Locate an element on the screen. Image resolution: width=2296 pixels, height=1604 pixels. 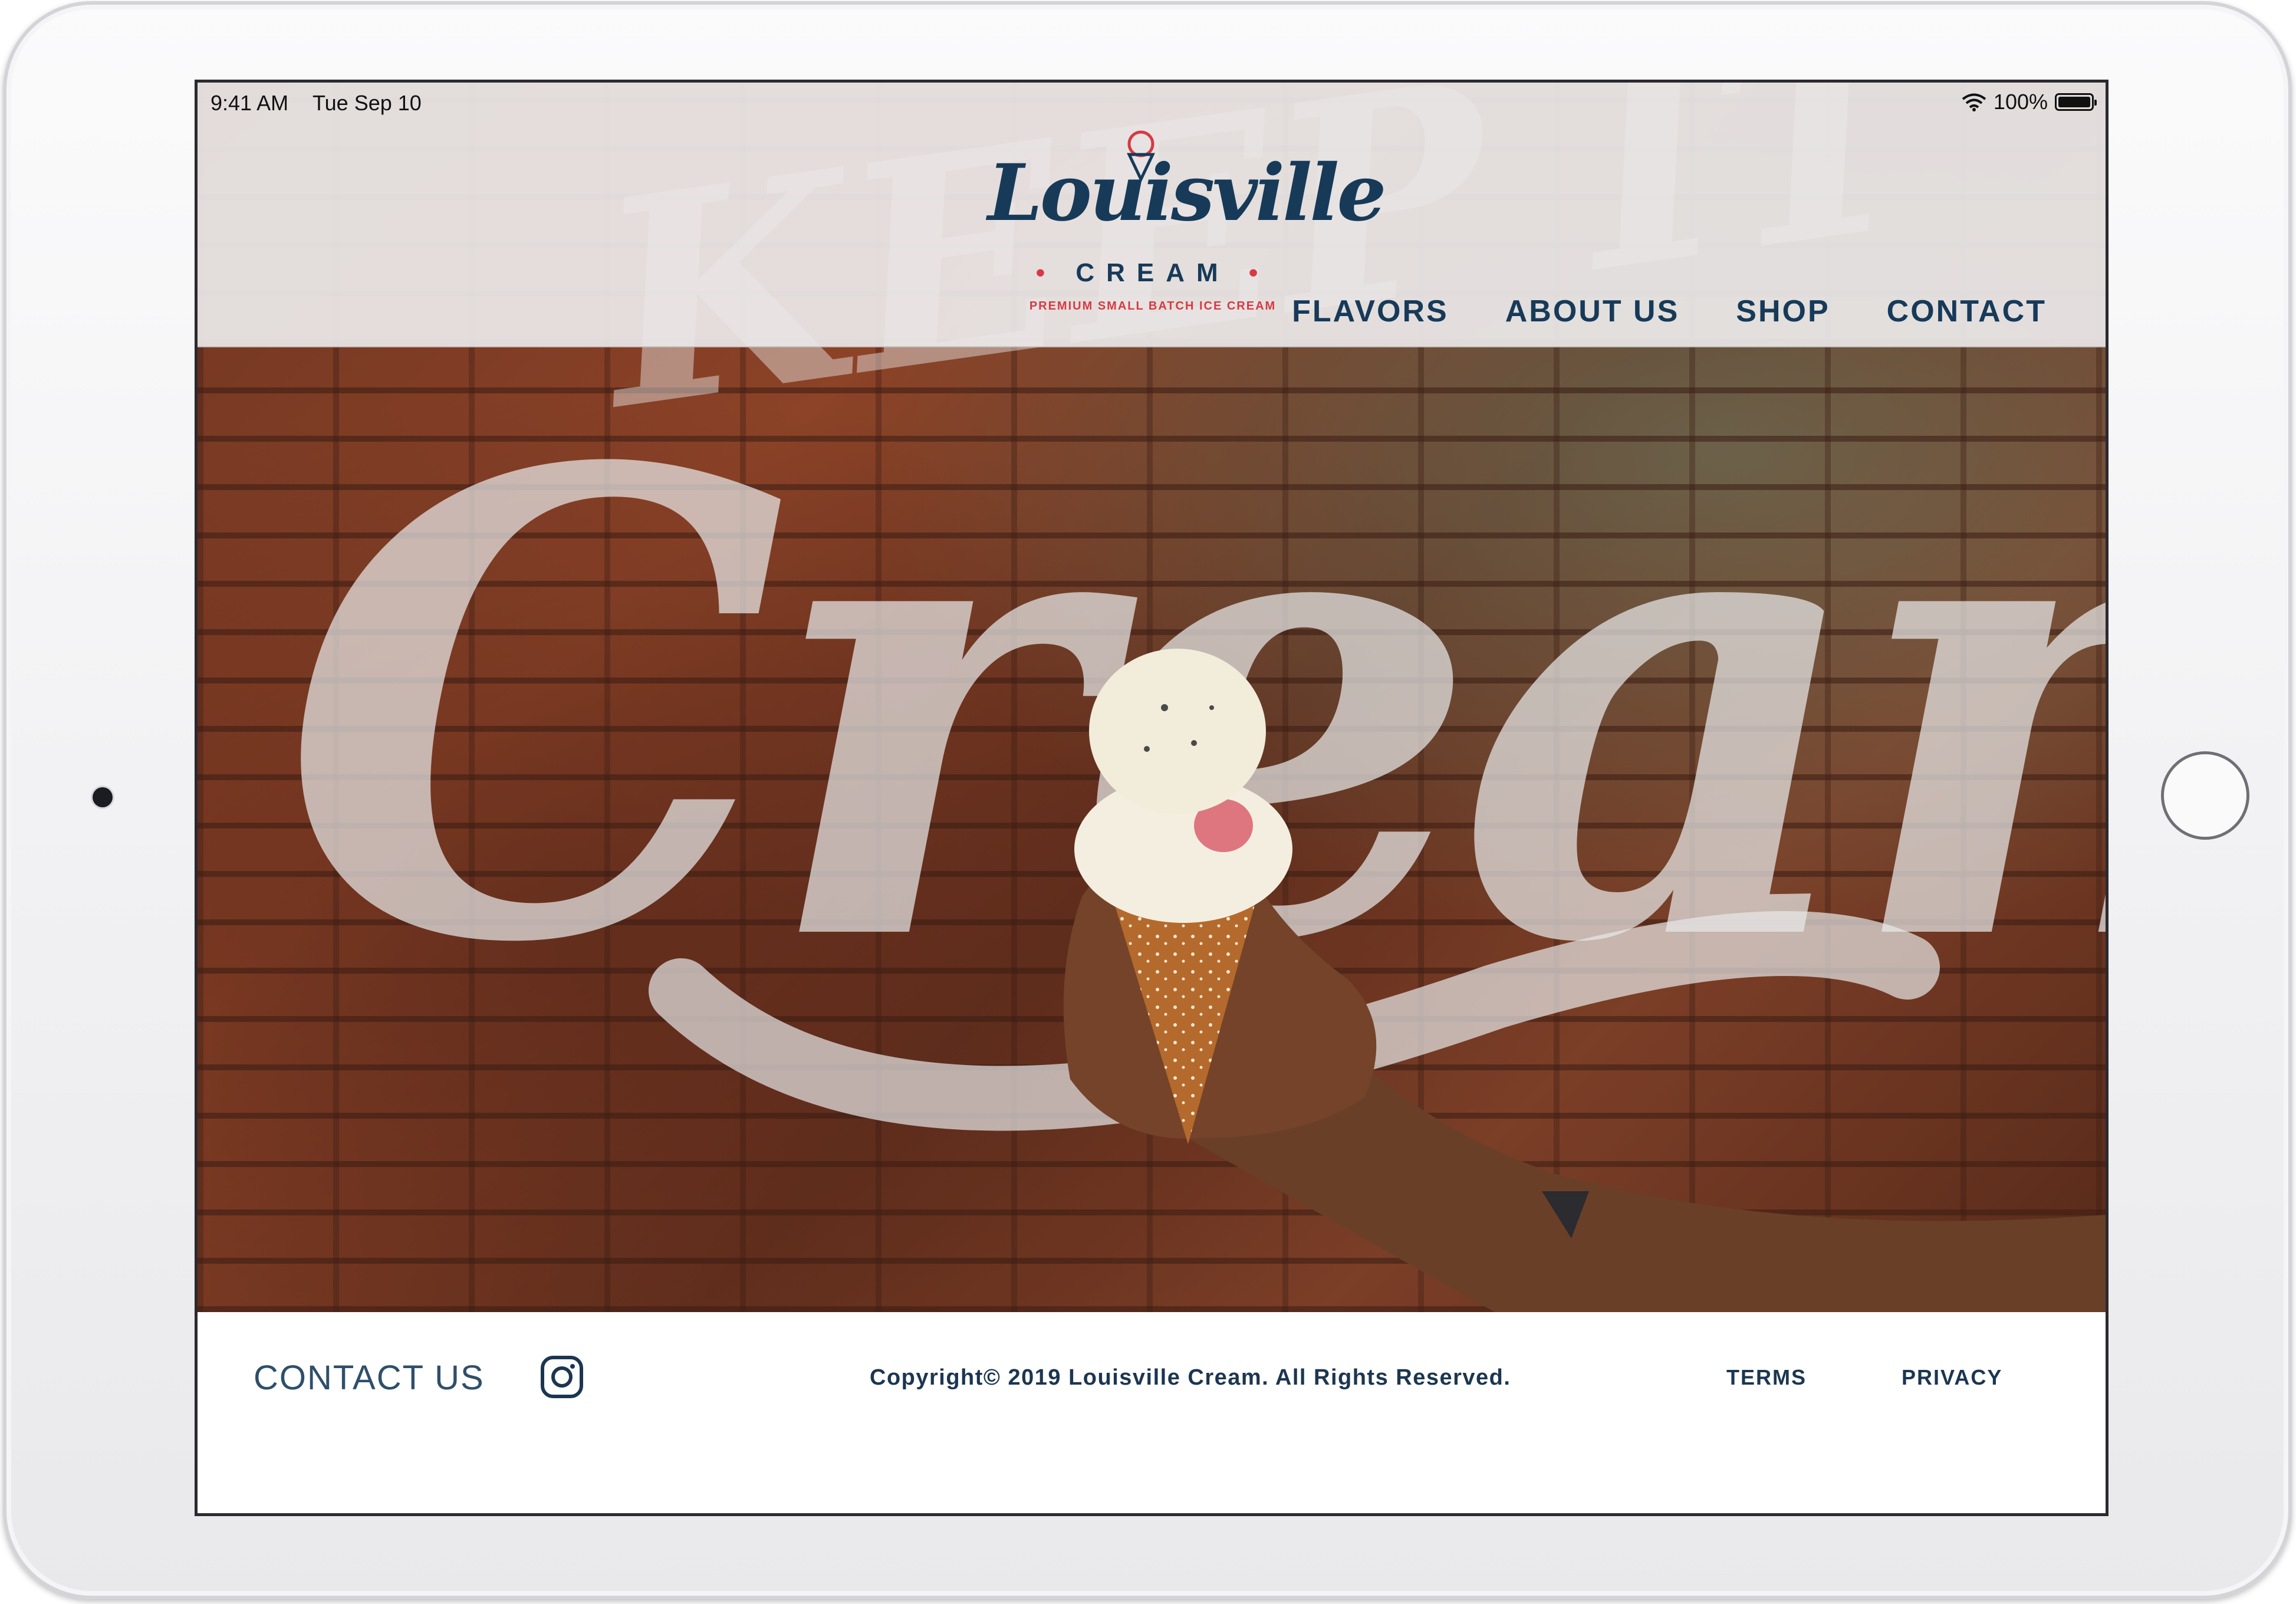
privacy-link: PRIVACY is located at coordinates (1952, 1377).